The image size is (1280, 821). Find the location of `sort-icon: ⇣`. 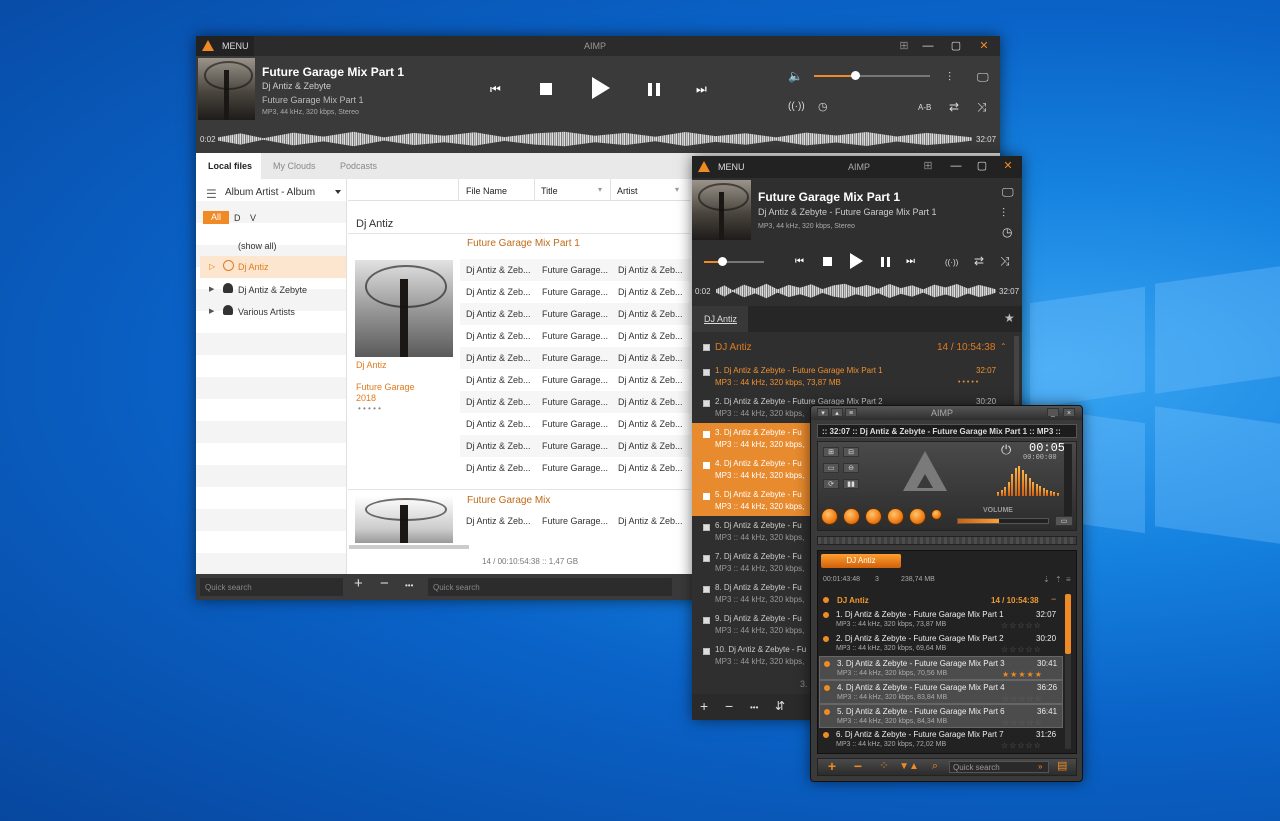

sort-icon: ⇣ is located at coordinates (1046, 579).